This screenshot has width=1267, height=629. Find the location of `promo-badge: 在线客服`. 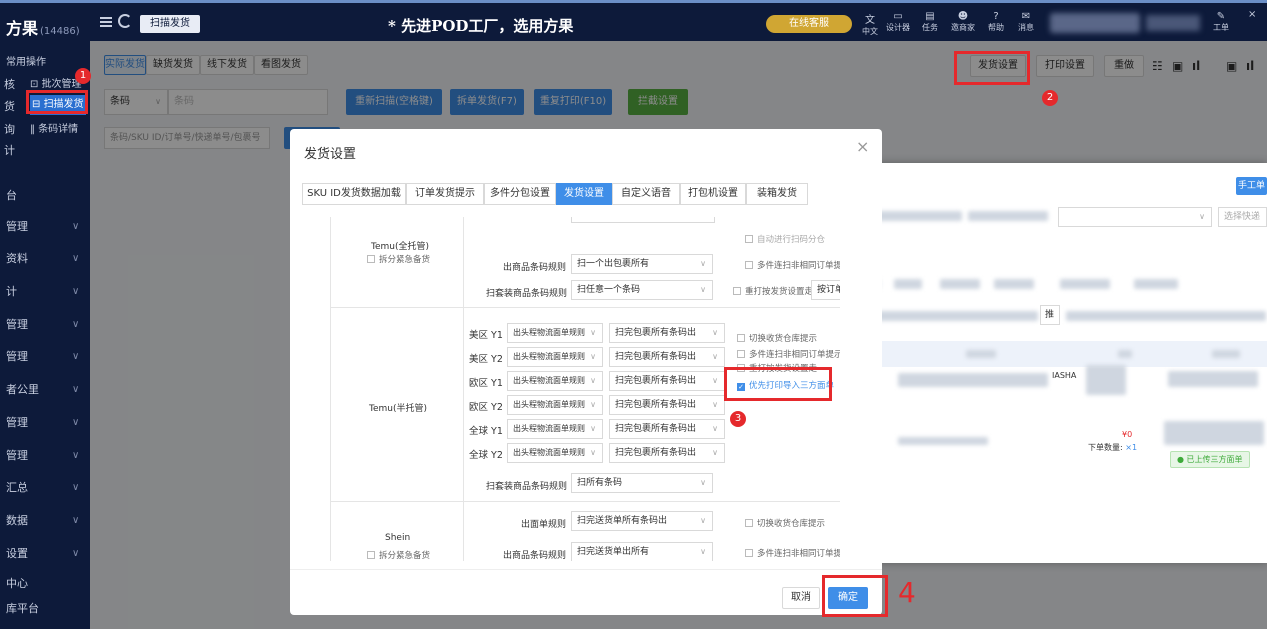

promo-badge: 在线客服 is located at coordinates (809, 24).